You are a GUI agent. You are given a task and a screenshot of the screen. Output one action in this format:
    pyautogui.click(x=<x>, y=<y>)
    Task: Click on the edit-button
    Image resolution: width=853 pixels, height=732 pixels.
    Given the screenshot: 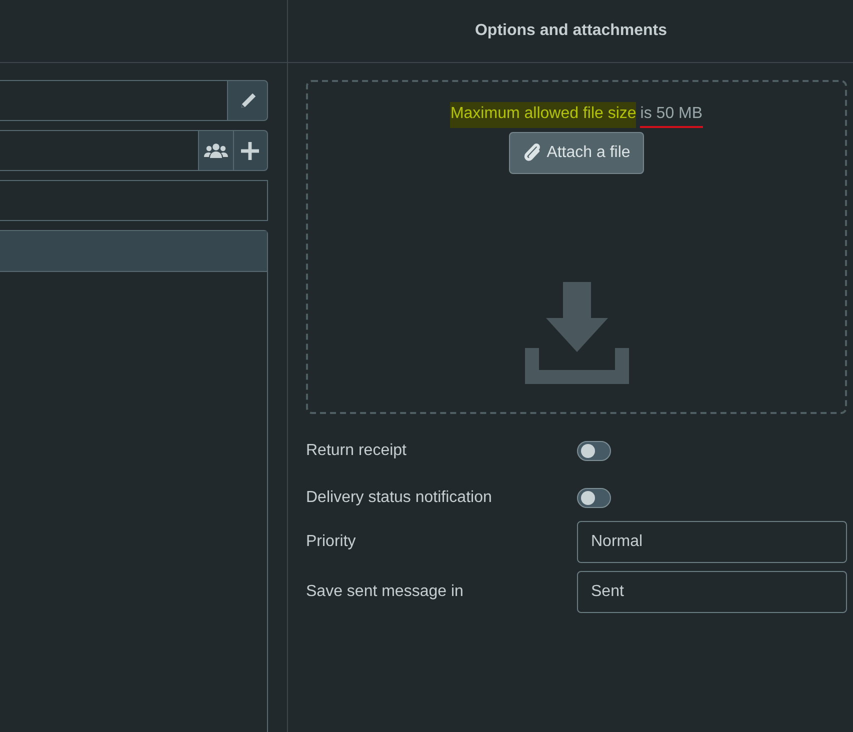 What is the action you would take?
    pyautogui.click(x=248, y=100)
    